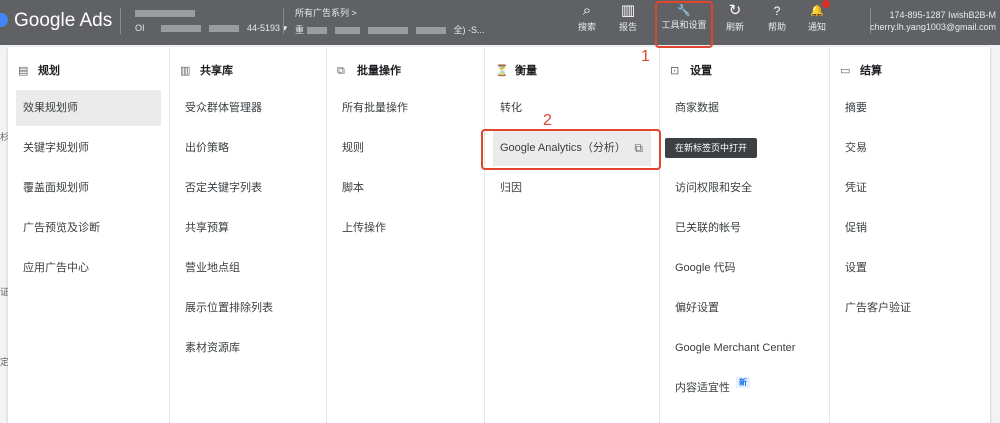 The height and width of the screenshot is (423, 1000). Describe the element at coordinates (223, 108) in the screenshot. I see `menu-item-label: 受众群体管理器` at that location.